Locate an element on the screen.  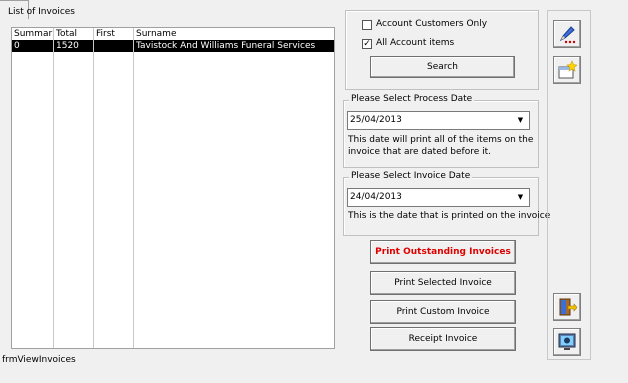
invoice-date-value: 24/04/2013 is located at coordinates (376, 197).